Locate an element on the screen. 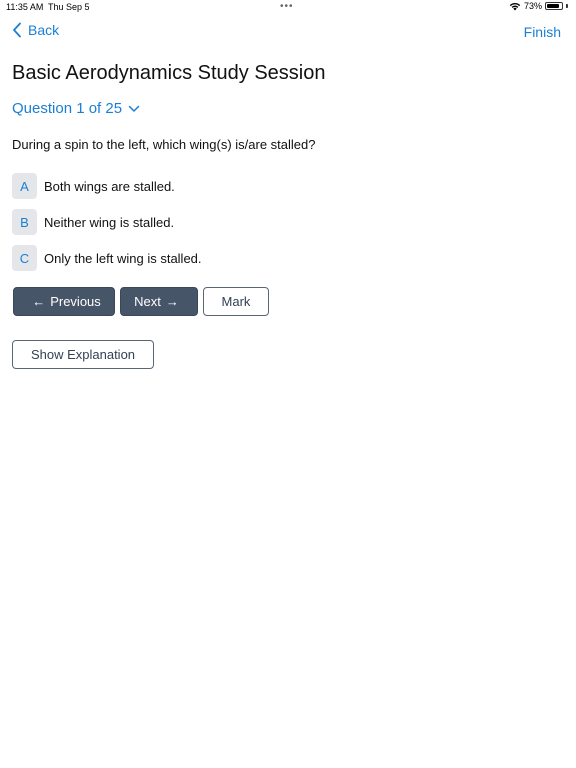 The image size is (576, 768). answer-text: Only the left wing is stalled. is located at coordinates (123, 258).